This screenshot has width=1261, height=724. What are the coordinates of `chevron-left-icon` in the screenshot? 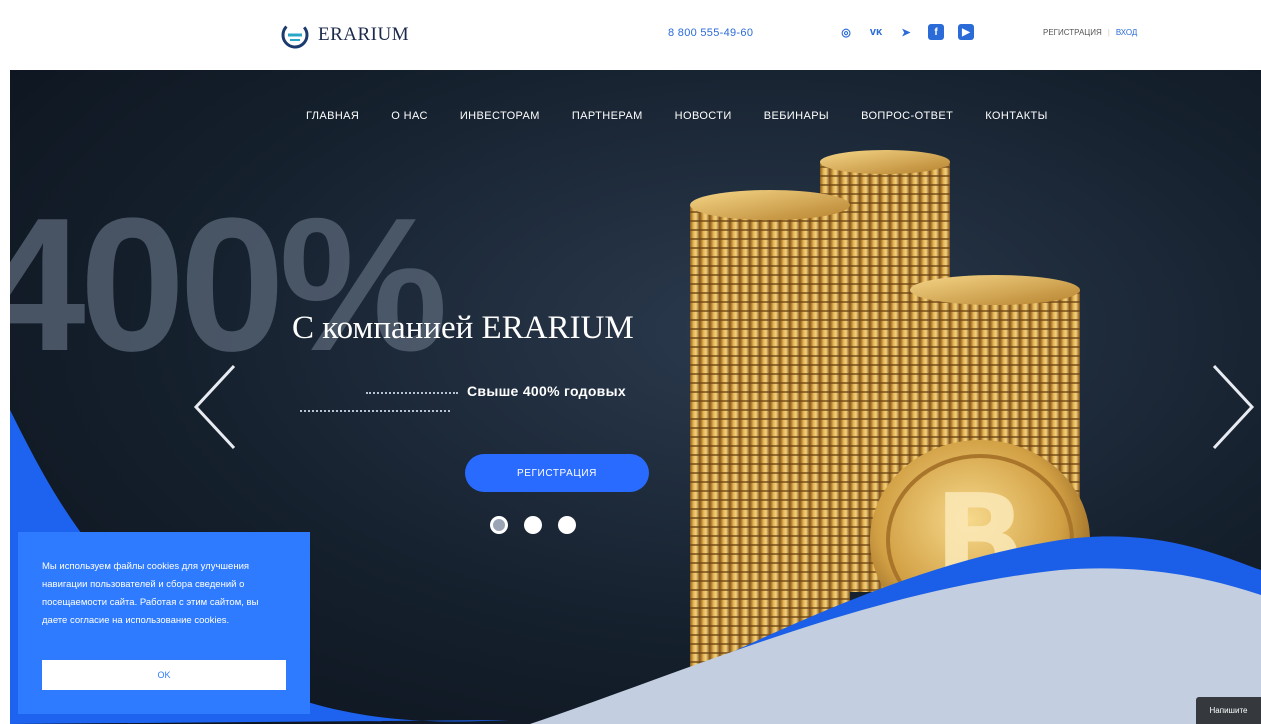 It's located at (214, 407).